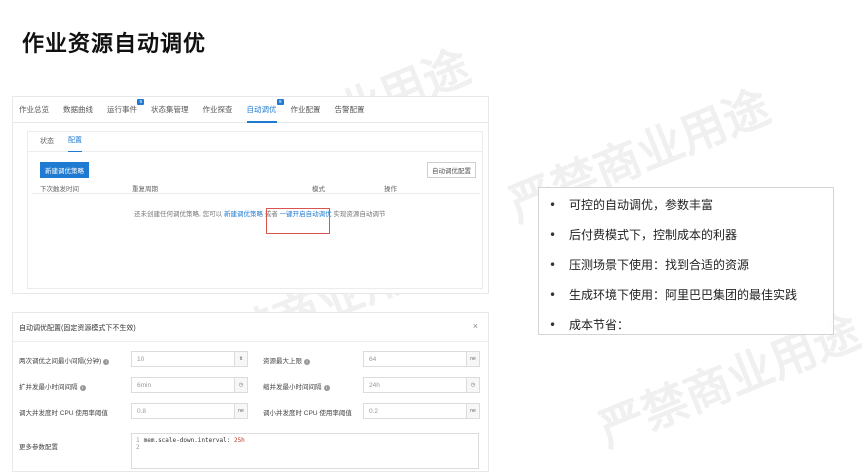  What do you see at coordinates (78, 110) in the screenshot?
I see `tab-data-curve: 数据曲线` at bounding box center [78, 110].